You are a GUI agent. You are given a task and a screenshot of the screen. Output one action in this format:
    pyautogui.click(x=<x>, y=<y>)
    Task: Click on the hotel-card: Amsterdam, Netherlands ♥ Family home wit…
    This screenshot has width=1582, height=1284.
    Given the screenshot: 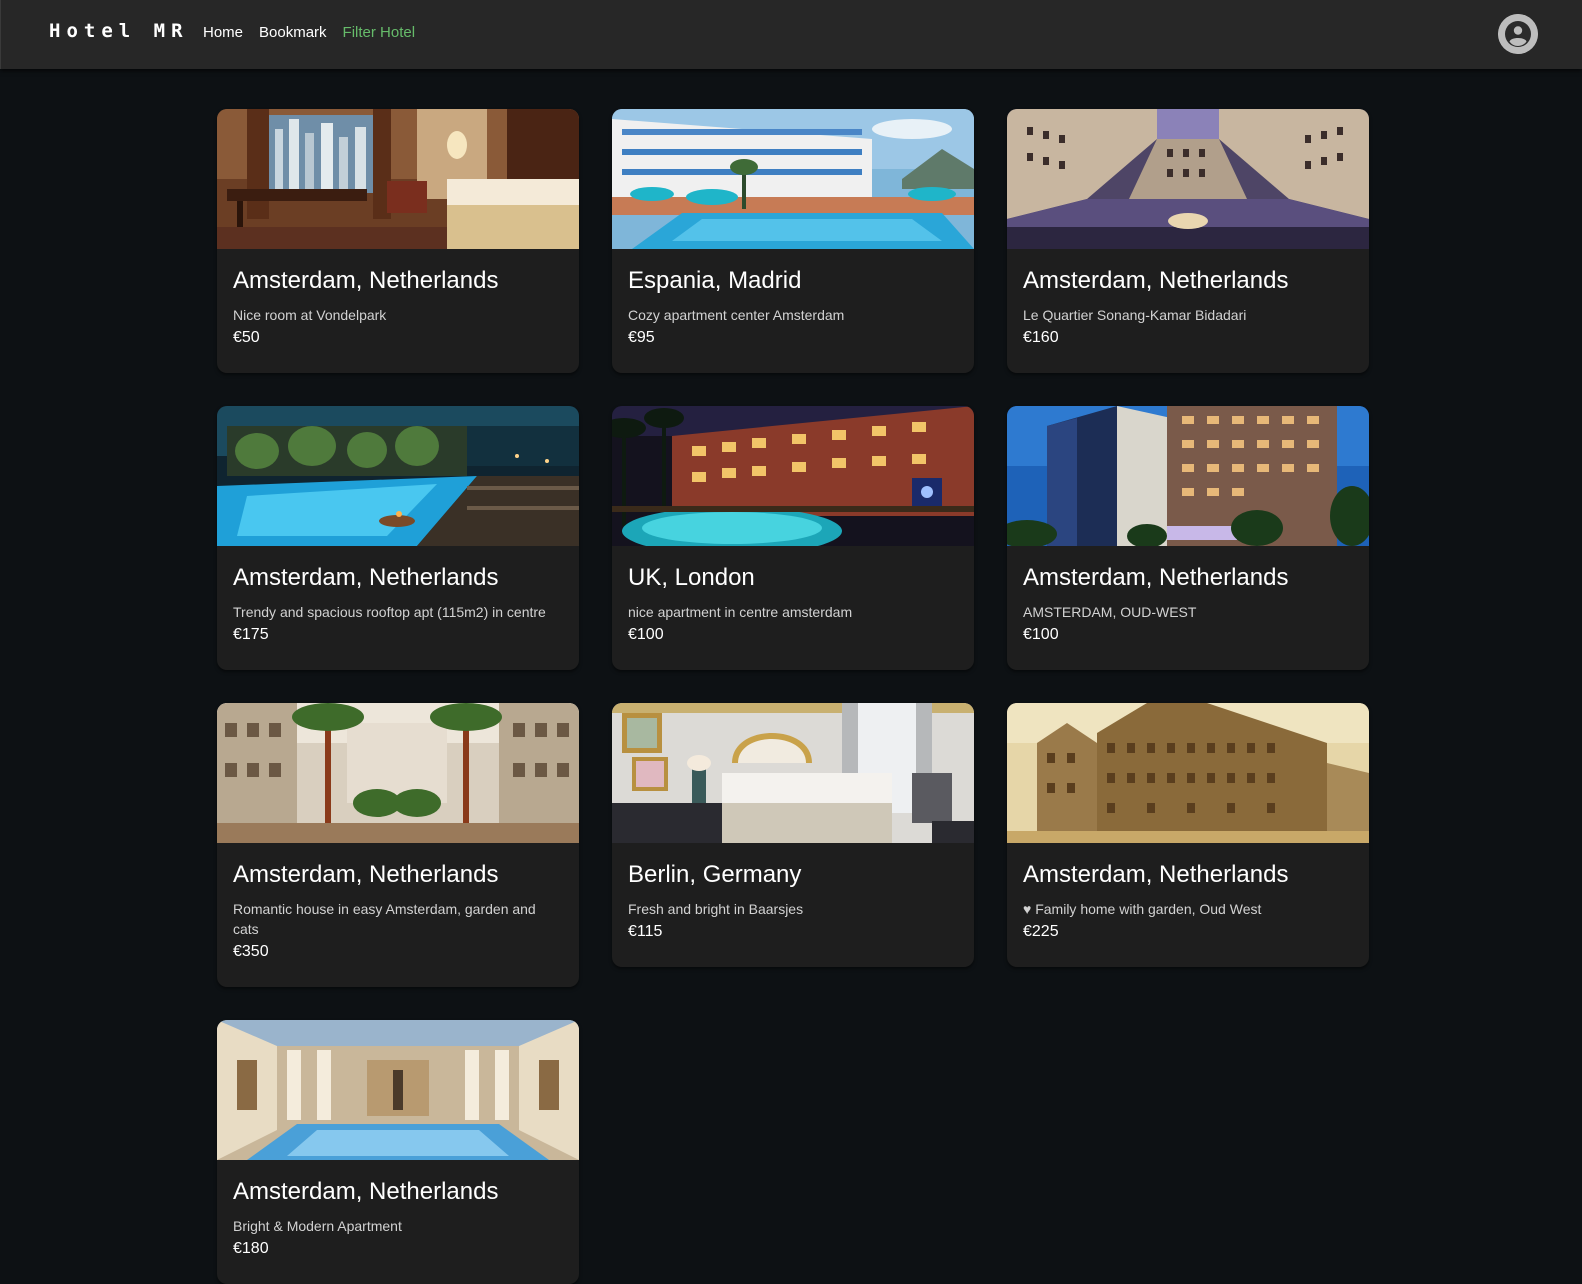 What is the action you would take?
    pyautogui.click(x=1188, y=835)
    